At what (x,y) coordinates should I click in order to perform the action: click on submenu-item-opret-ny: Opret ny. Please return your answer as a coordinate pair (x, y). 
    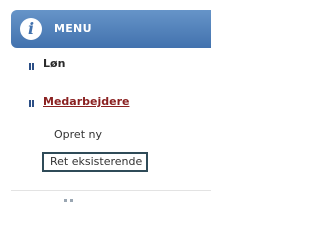
    Looking at the image, I should click on (78, 135).